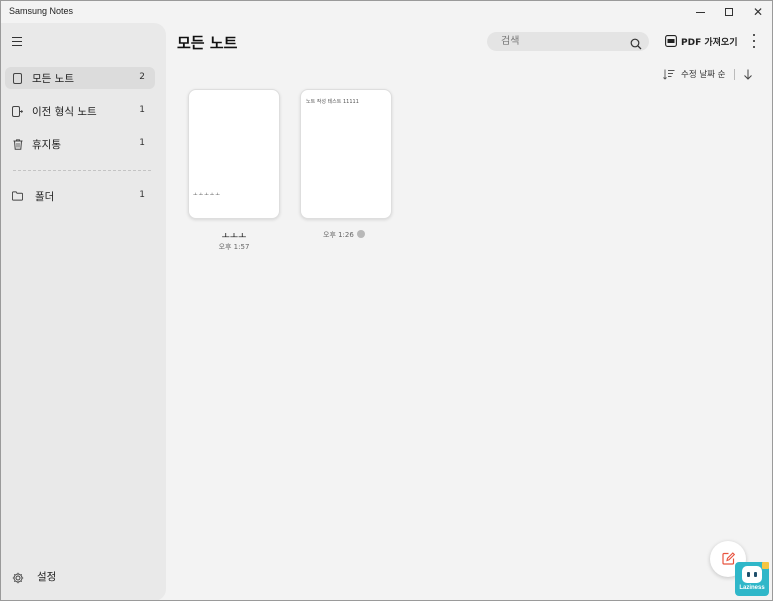  I want to click on note-card: 노트 작성 테스트 11111, so click(346, 154).